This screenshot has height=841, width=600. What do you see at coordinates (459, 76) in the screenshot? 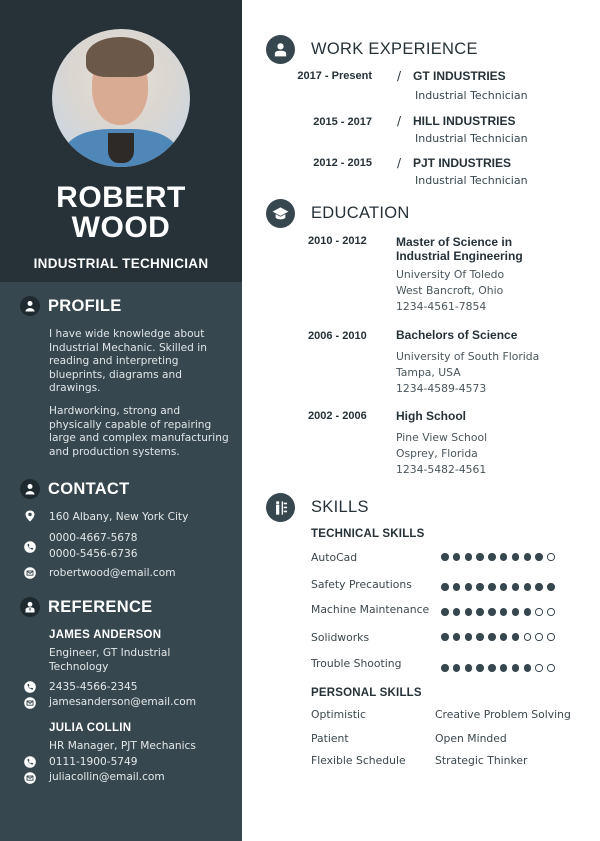
I see `work-company: GT INDUSTRIES` at bounding box center [459, 76].